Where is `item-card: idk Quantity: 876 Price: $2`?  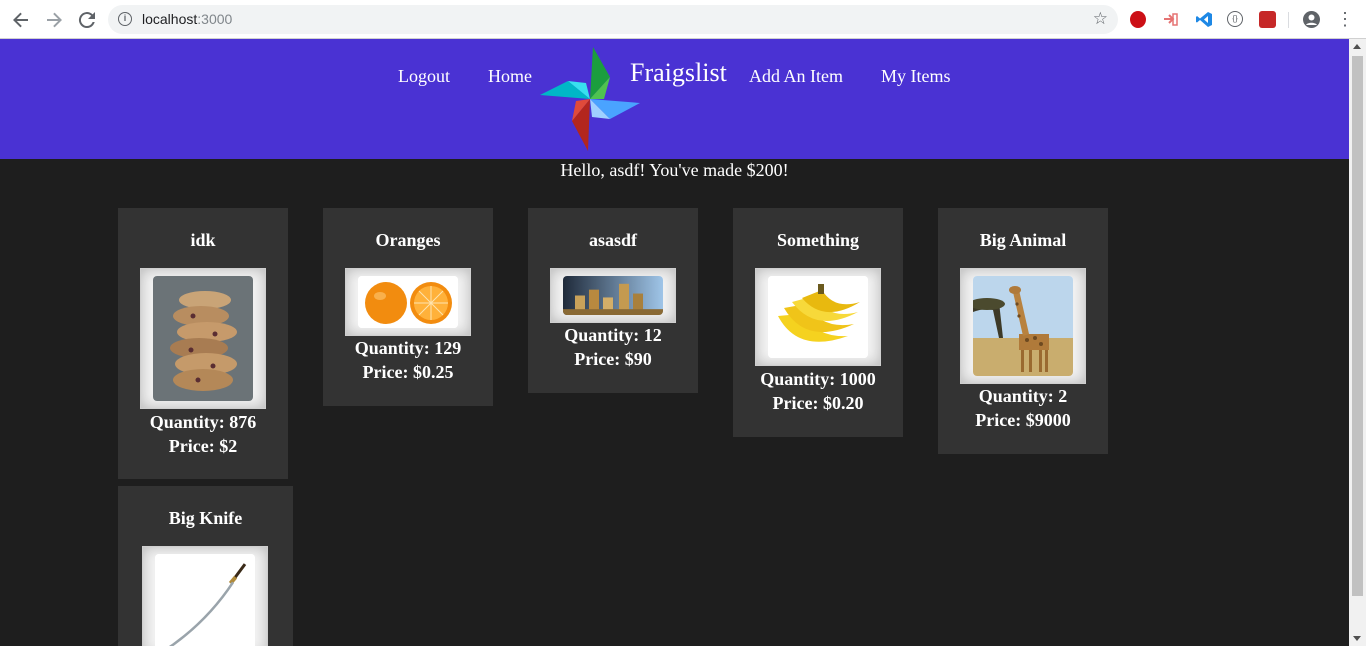
item-card: idk Quantity: 876 Price: $2 is located at coordinates (203, 343).